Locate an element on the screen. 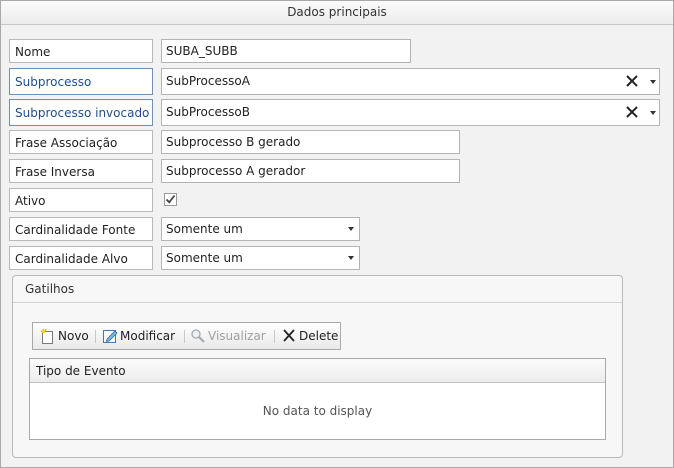 Image resolution: width=674 pixels, height=468 pixels. subprocesso-chamador-combo: SubProcessoA is located at coordinates (410, 81).